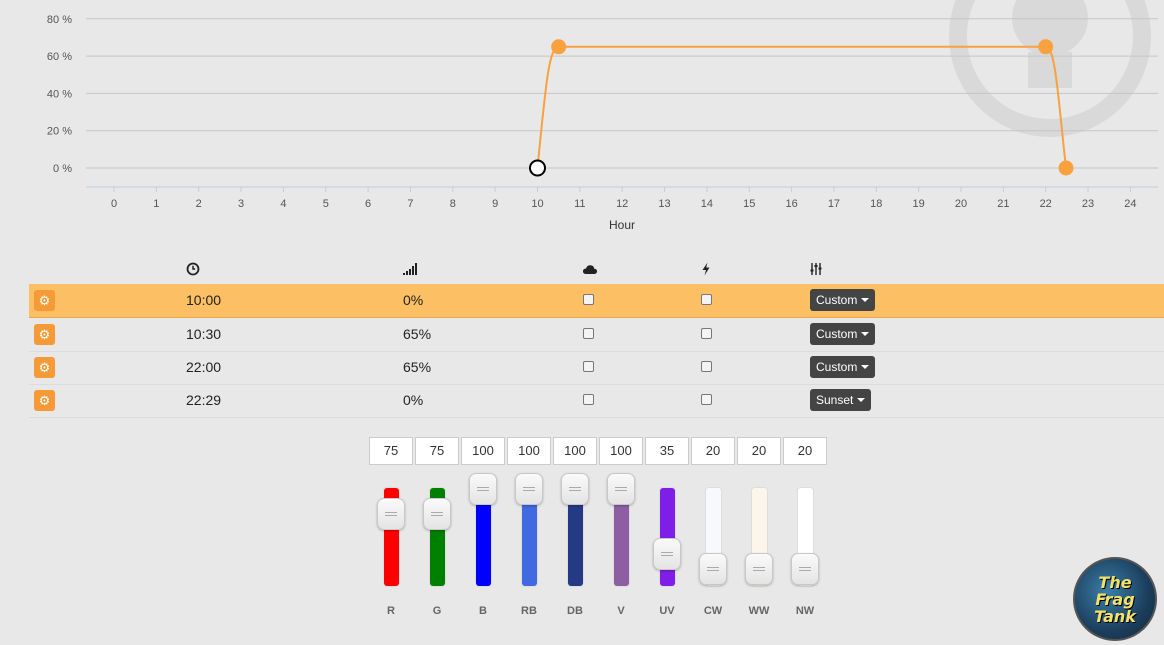  What do you see at coordinates (529, 611) in the screenshot?
I see `channel-label: RB` at bounding box center [529, 611].